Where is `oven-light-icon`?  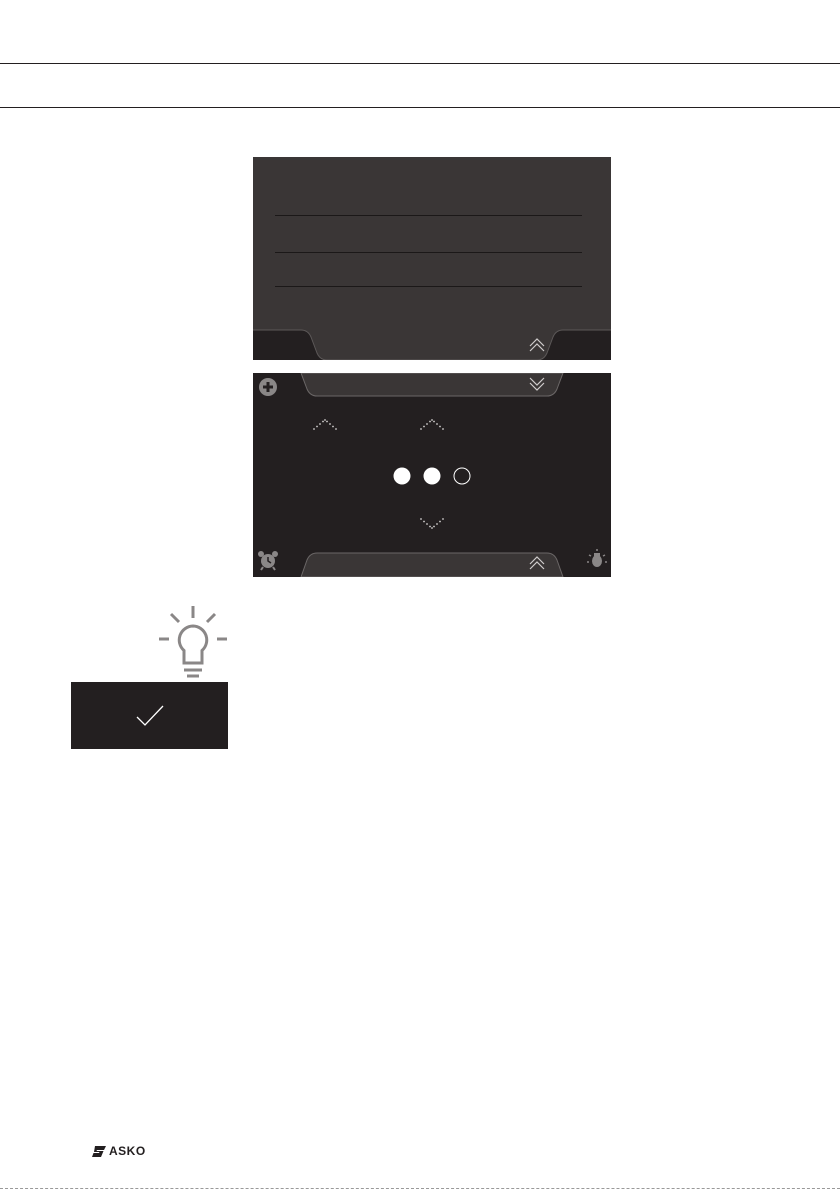 oven-light-icon is located at coordinates (597, 559).